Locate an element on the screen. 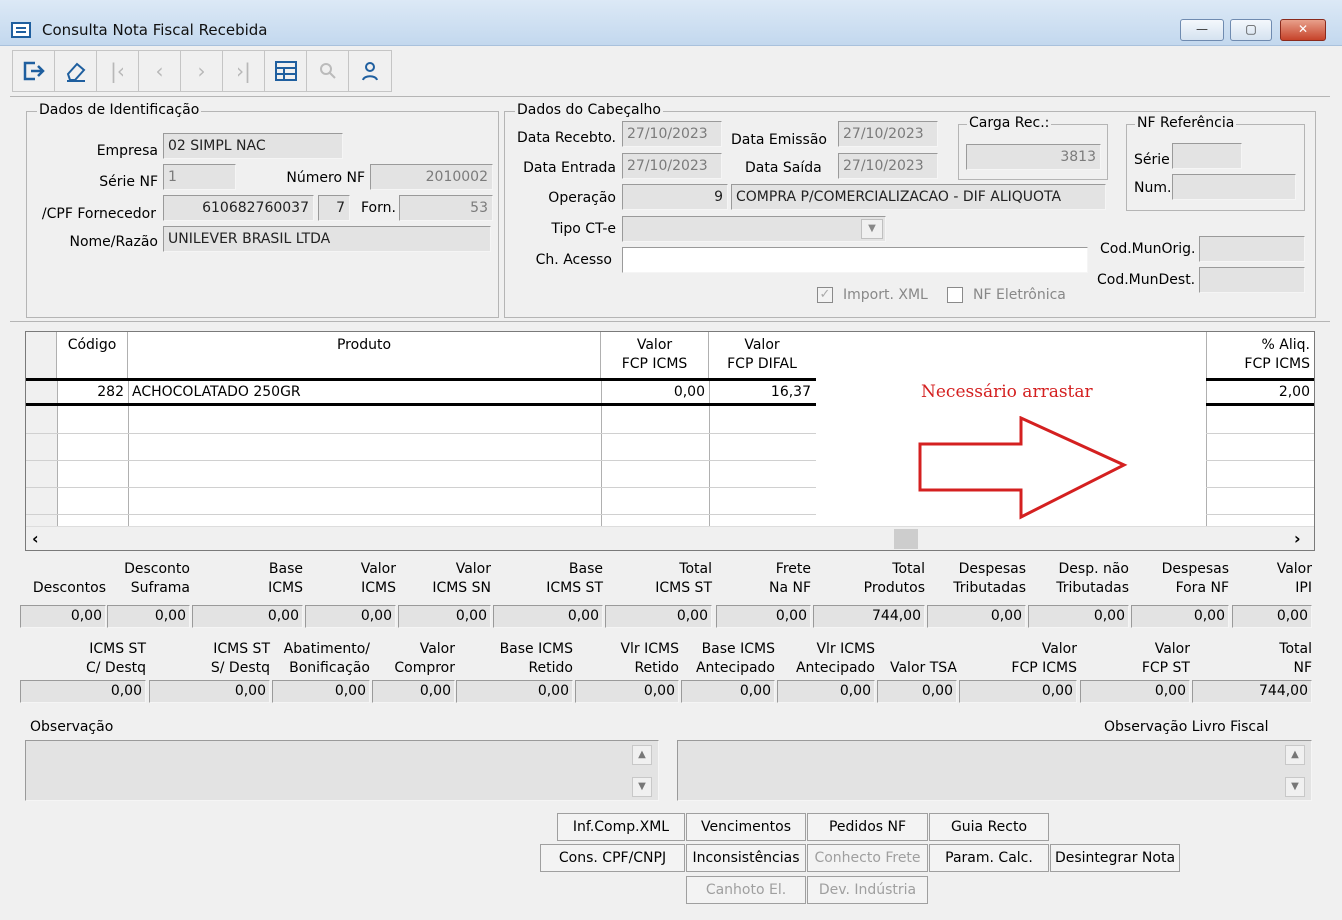 The width and height of the screenshot is (1342, 920). user-icon is located at coordinates (370, 71).